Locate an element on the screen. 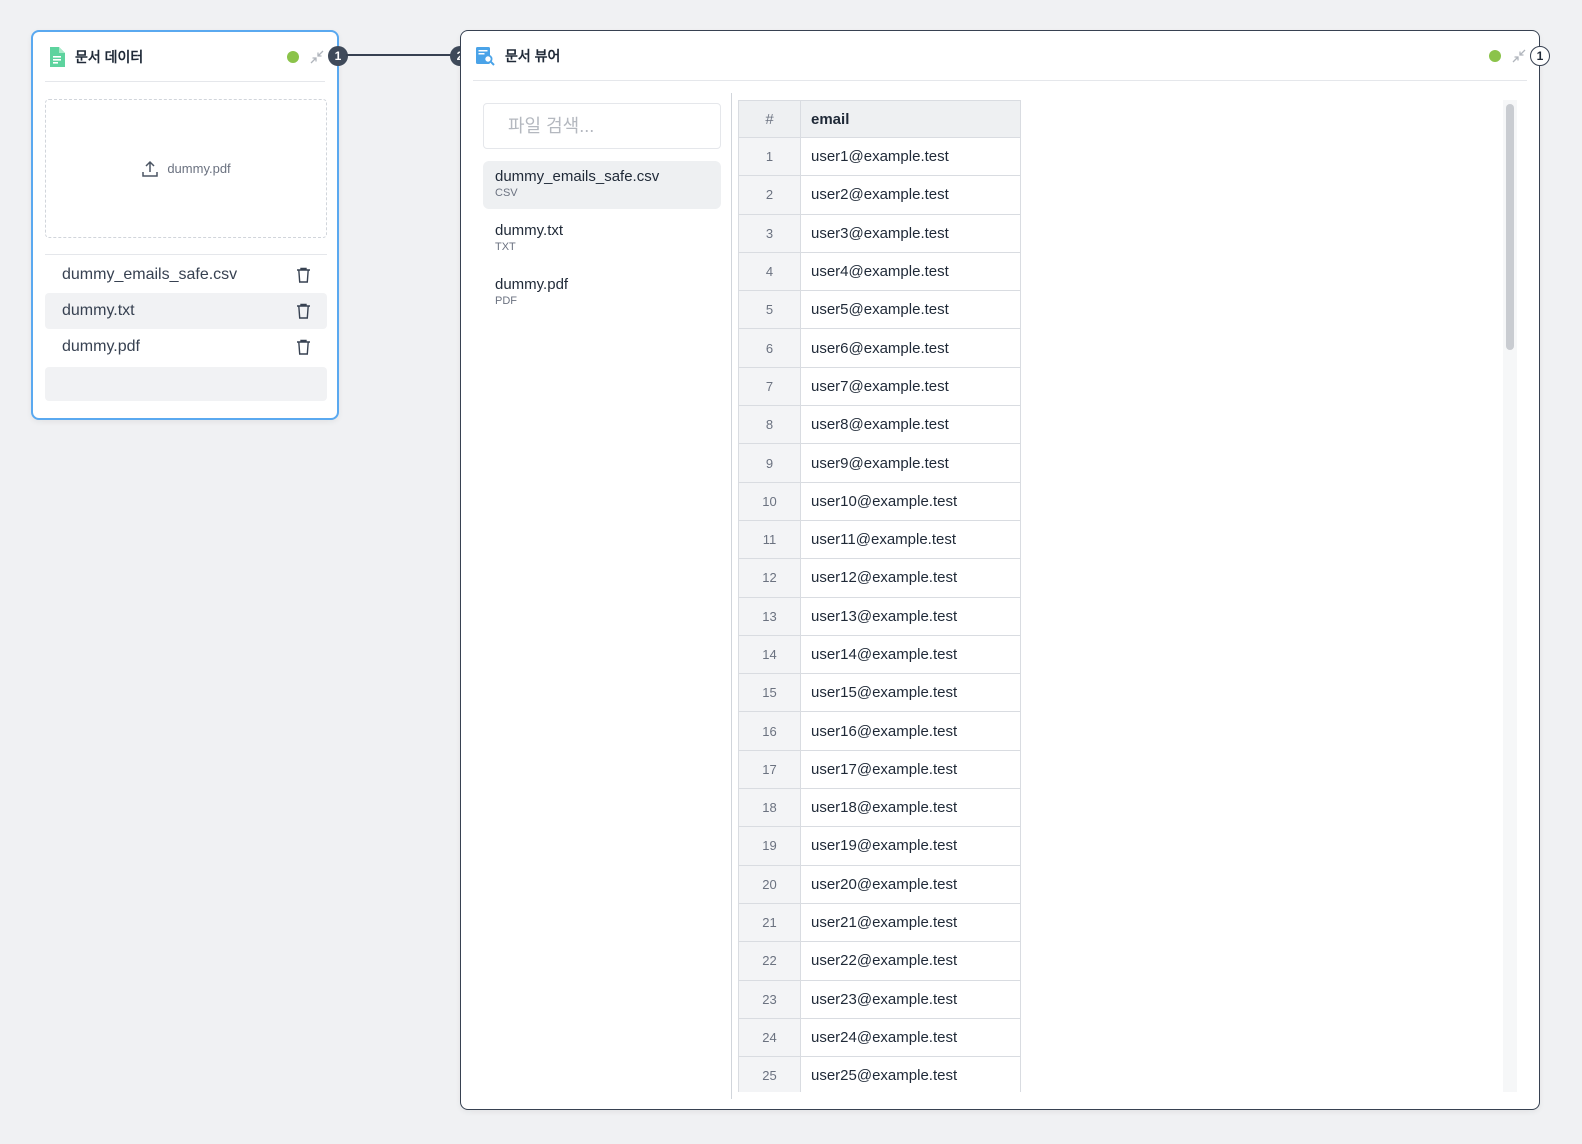  table-row: 4 user4@example.test is located at coordinates (879, 271).